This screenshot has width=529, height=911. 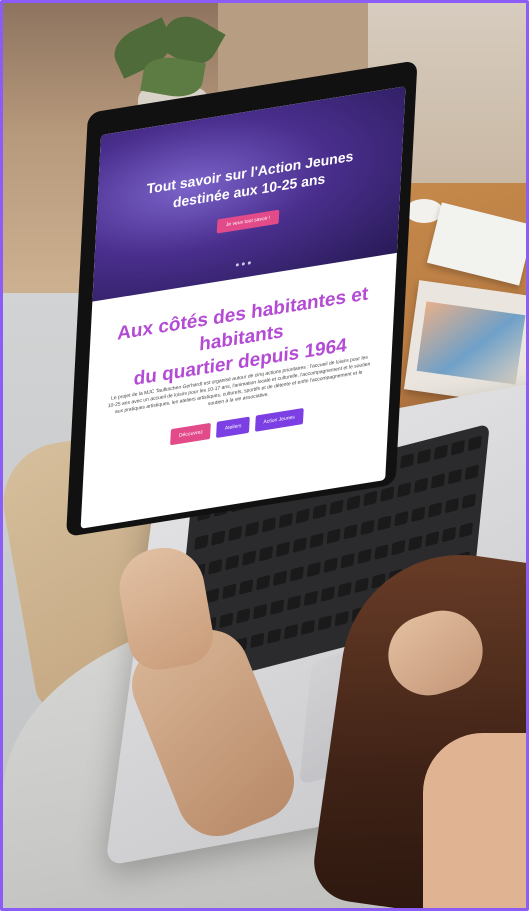 I want to click on ateliers-button: Ateliers, so click(x=233, y=427).